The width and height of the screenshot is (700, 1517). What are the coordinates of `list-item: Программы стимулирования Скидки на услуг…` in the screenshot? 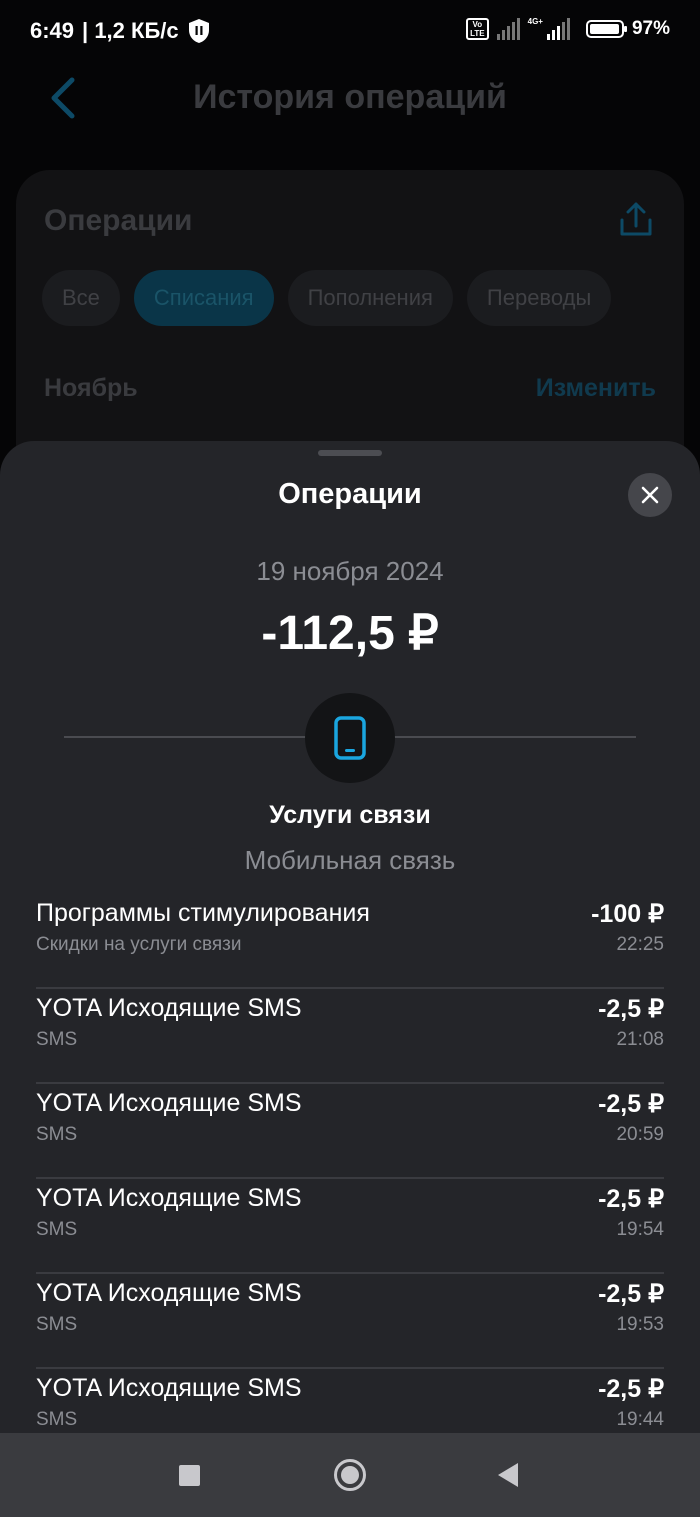 It's located at (350, 941).